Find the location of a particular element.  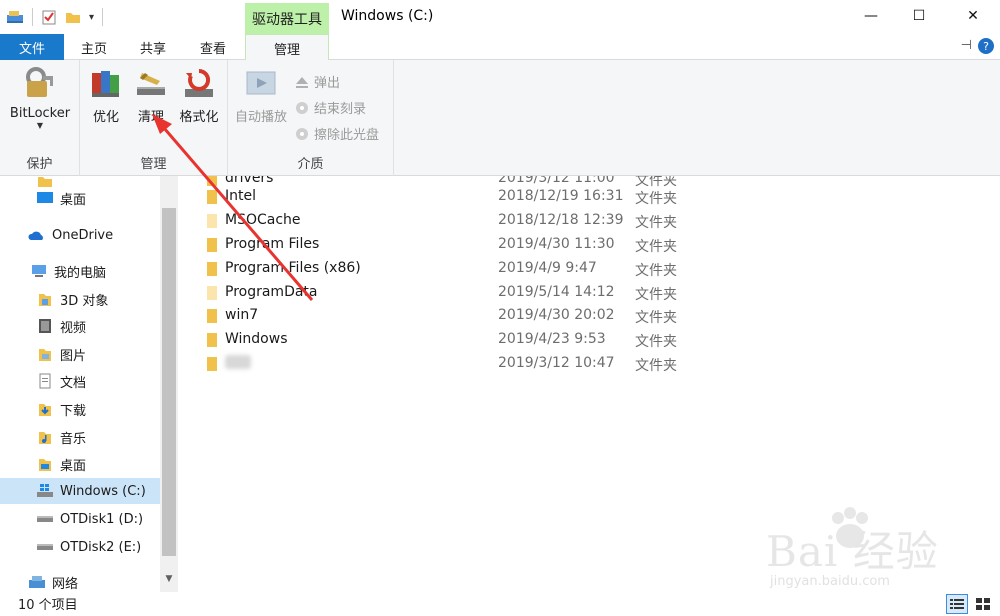

cleanup-label: 清理 is located at coordinates (150, 117).